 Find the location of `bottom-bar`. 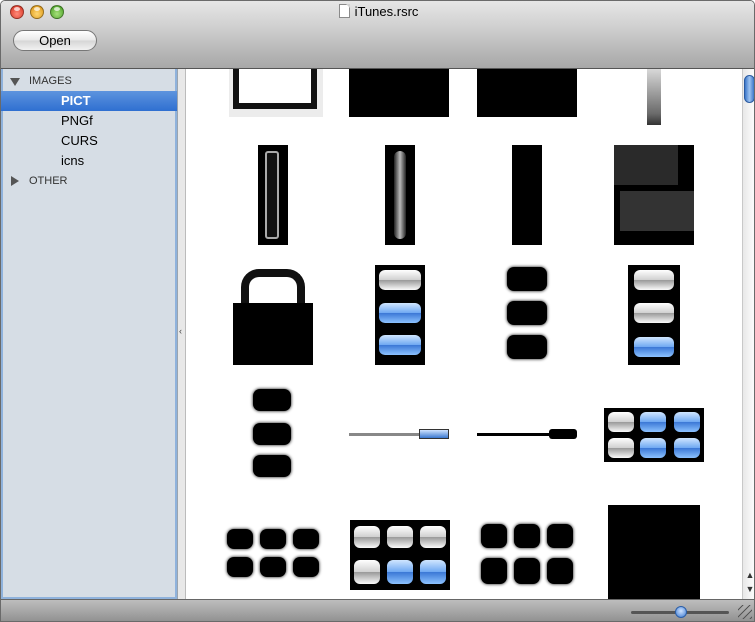

bottom-bar is located at coordinates (377, 610).